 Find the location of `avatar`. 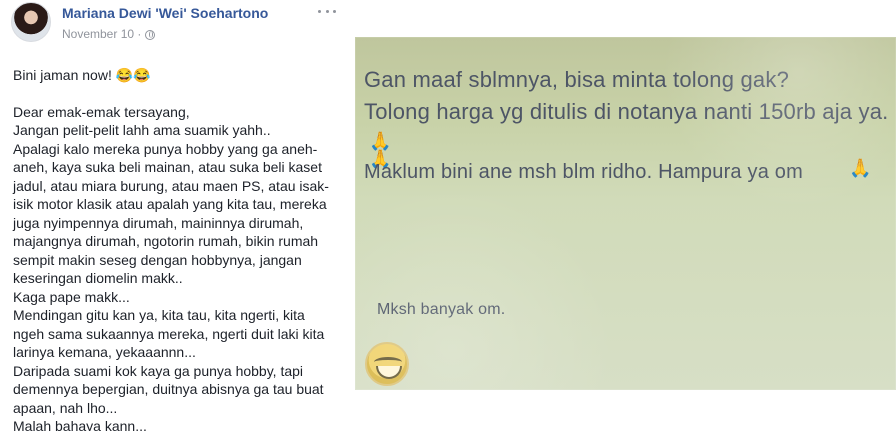

avatar is located at coordinates (31, 22).